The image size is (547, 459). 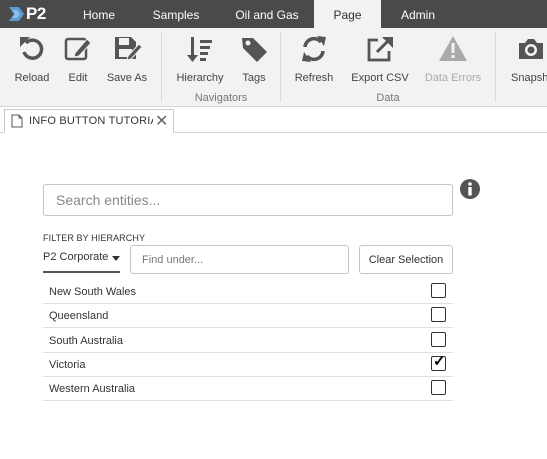 What do you see at coordinates (314, 78) in the screenshot?
I see `refresh-label: Refresh` at bounding box center [314, 78].